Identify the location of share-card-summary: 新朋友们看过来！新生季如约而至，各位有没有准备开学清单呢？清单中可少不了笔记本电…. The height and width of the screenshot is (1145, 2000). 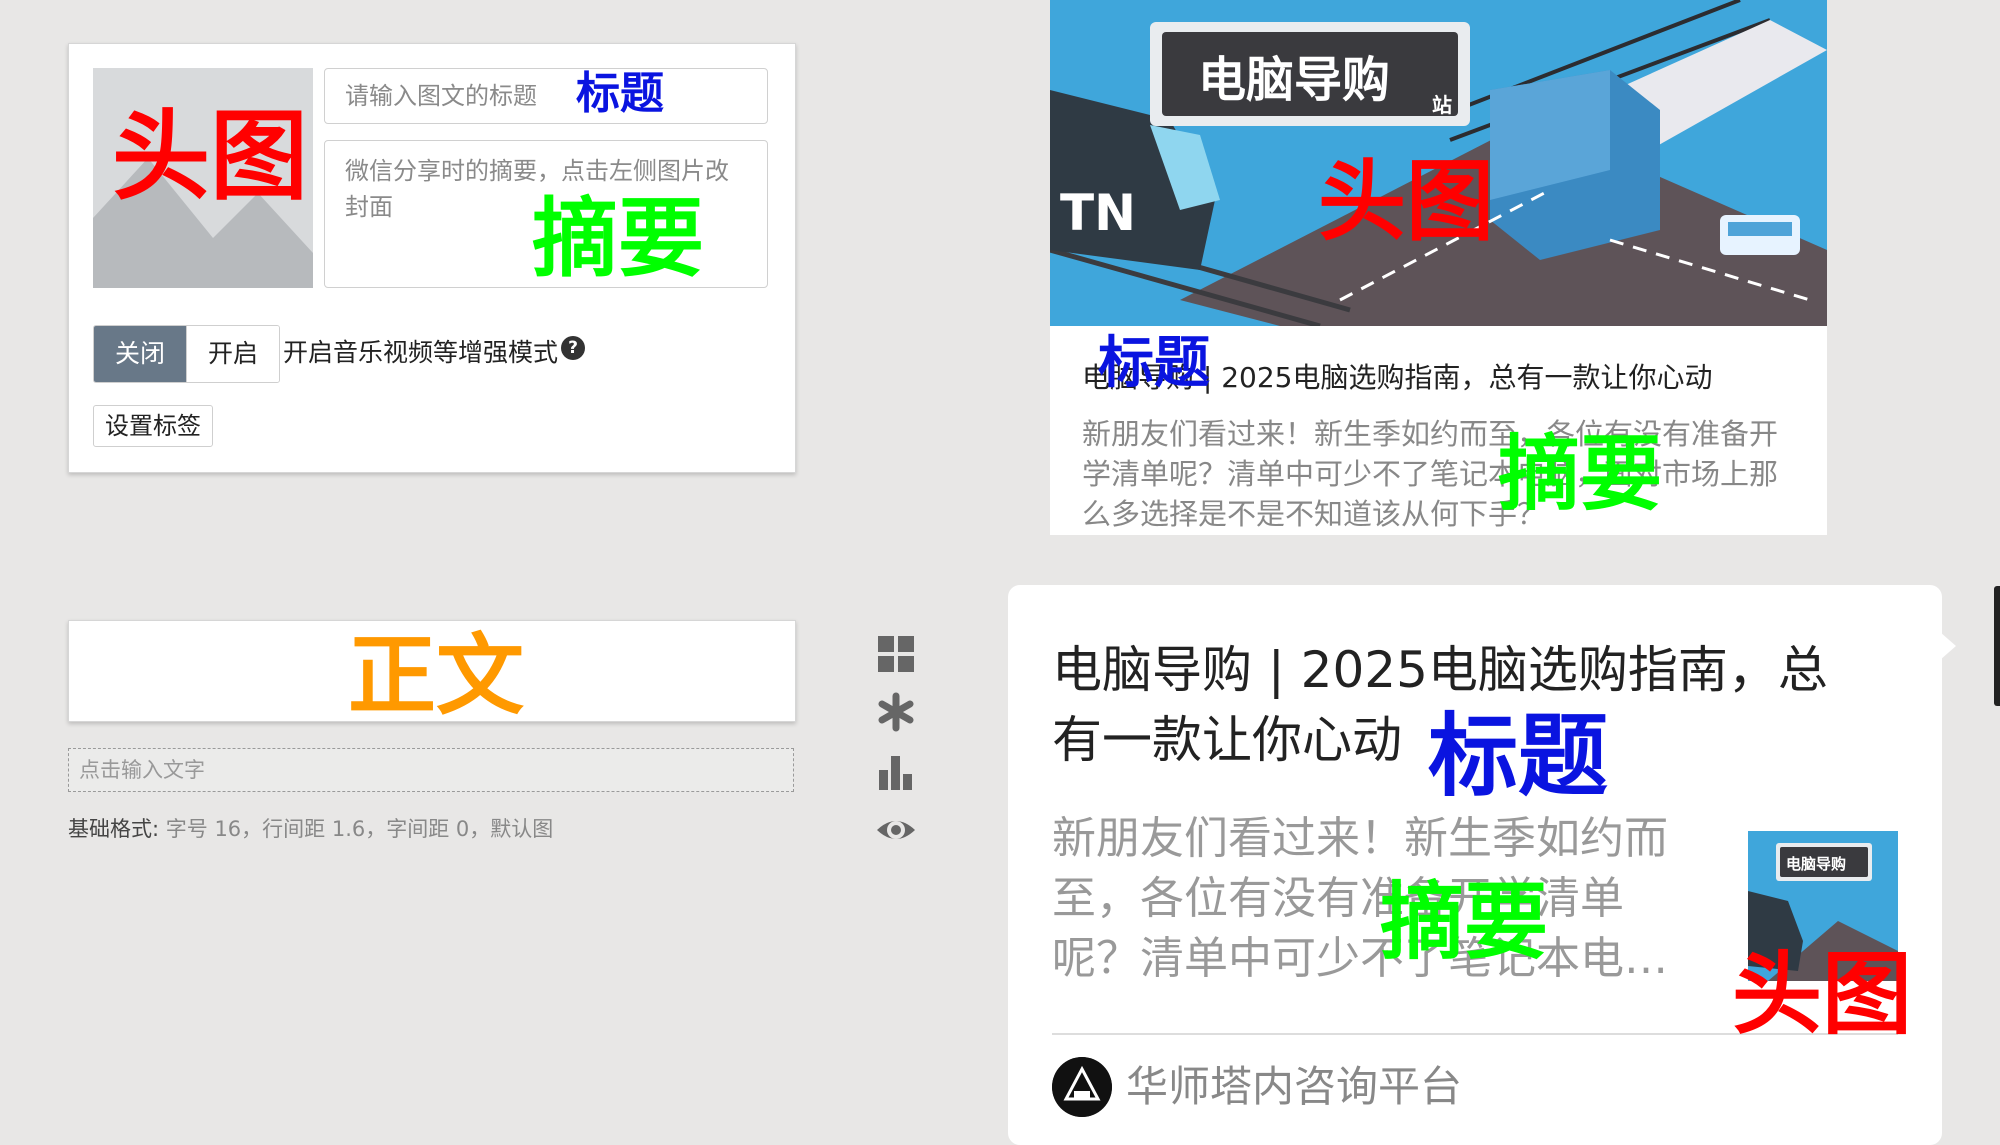
(1360, 898).